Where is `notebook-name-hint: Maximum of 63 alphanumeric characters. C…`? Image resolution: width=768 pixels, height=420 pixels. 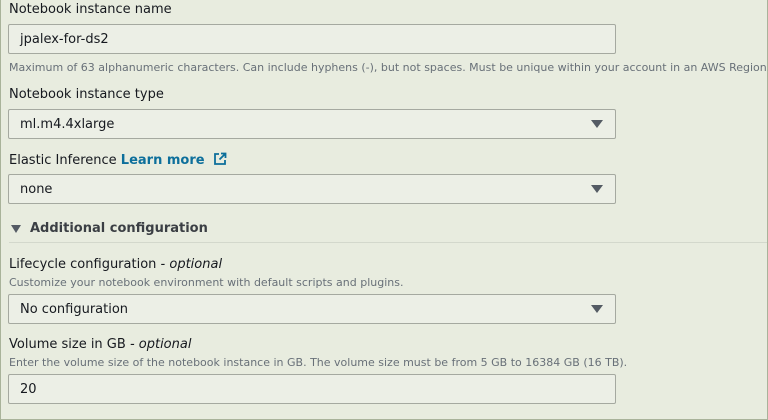
notebook-name-hint: Maximum of 63 alphanumeric characters. C… is located at coordinates (388, 67).